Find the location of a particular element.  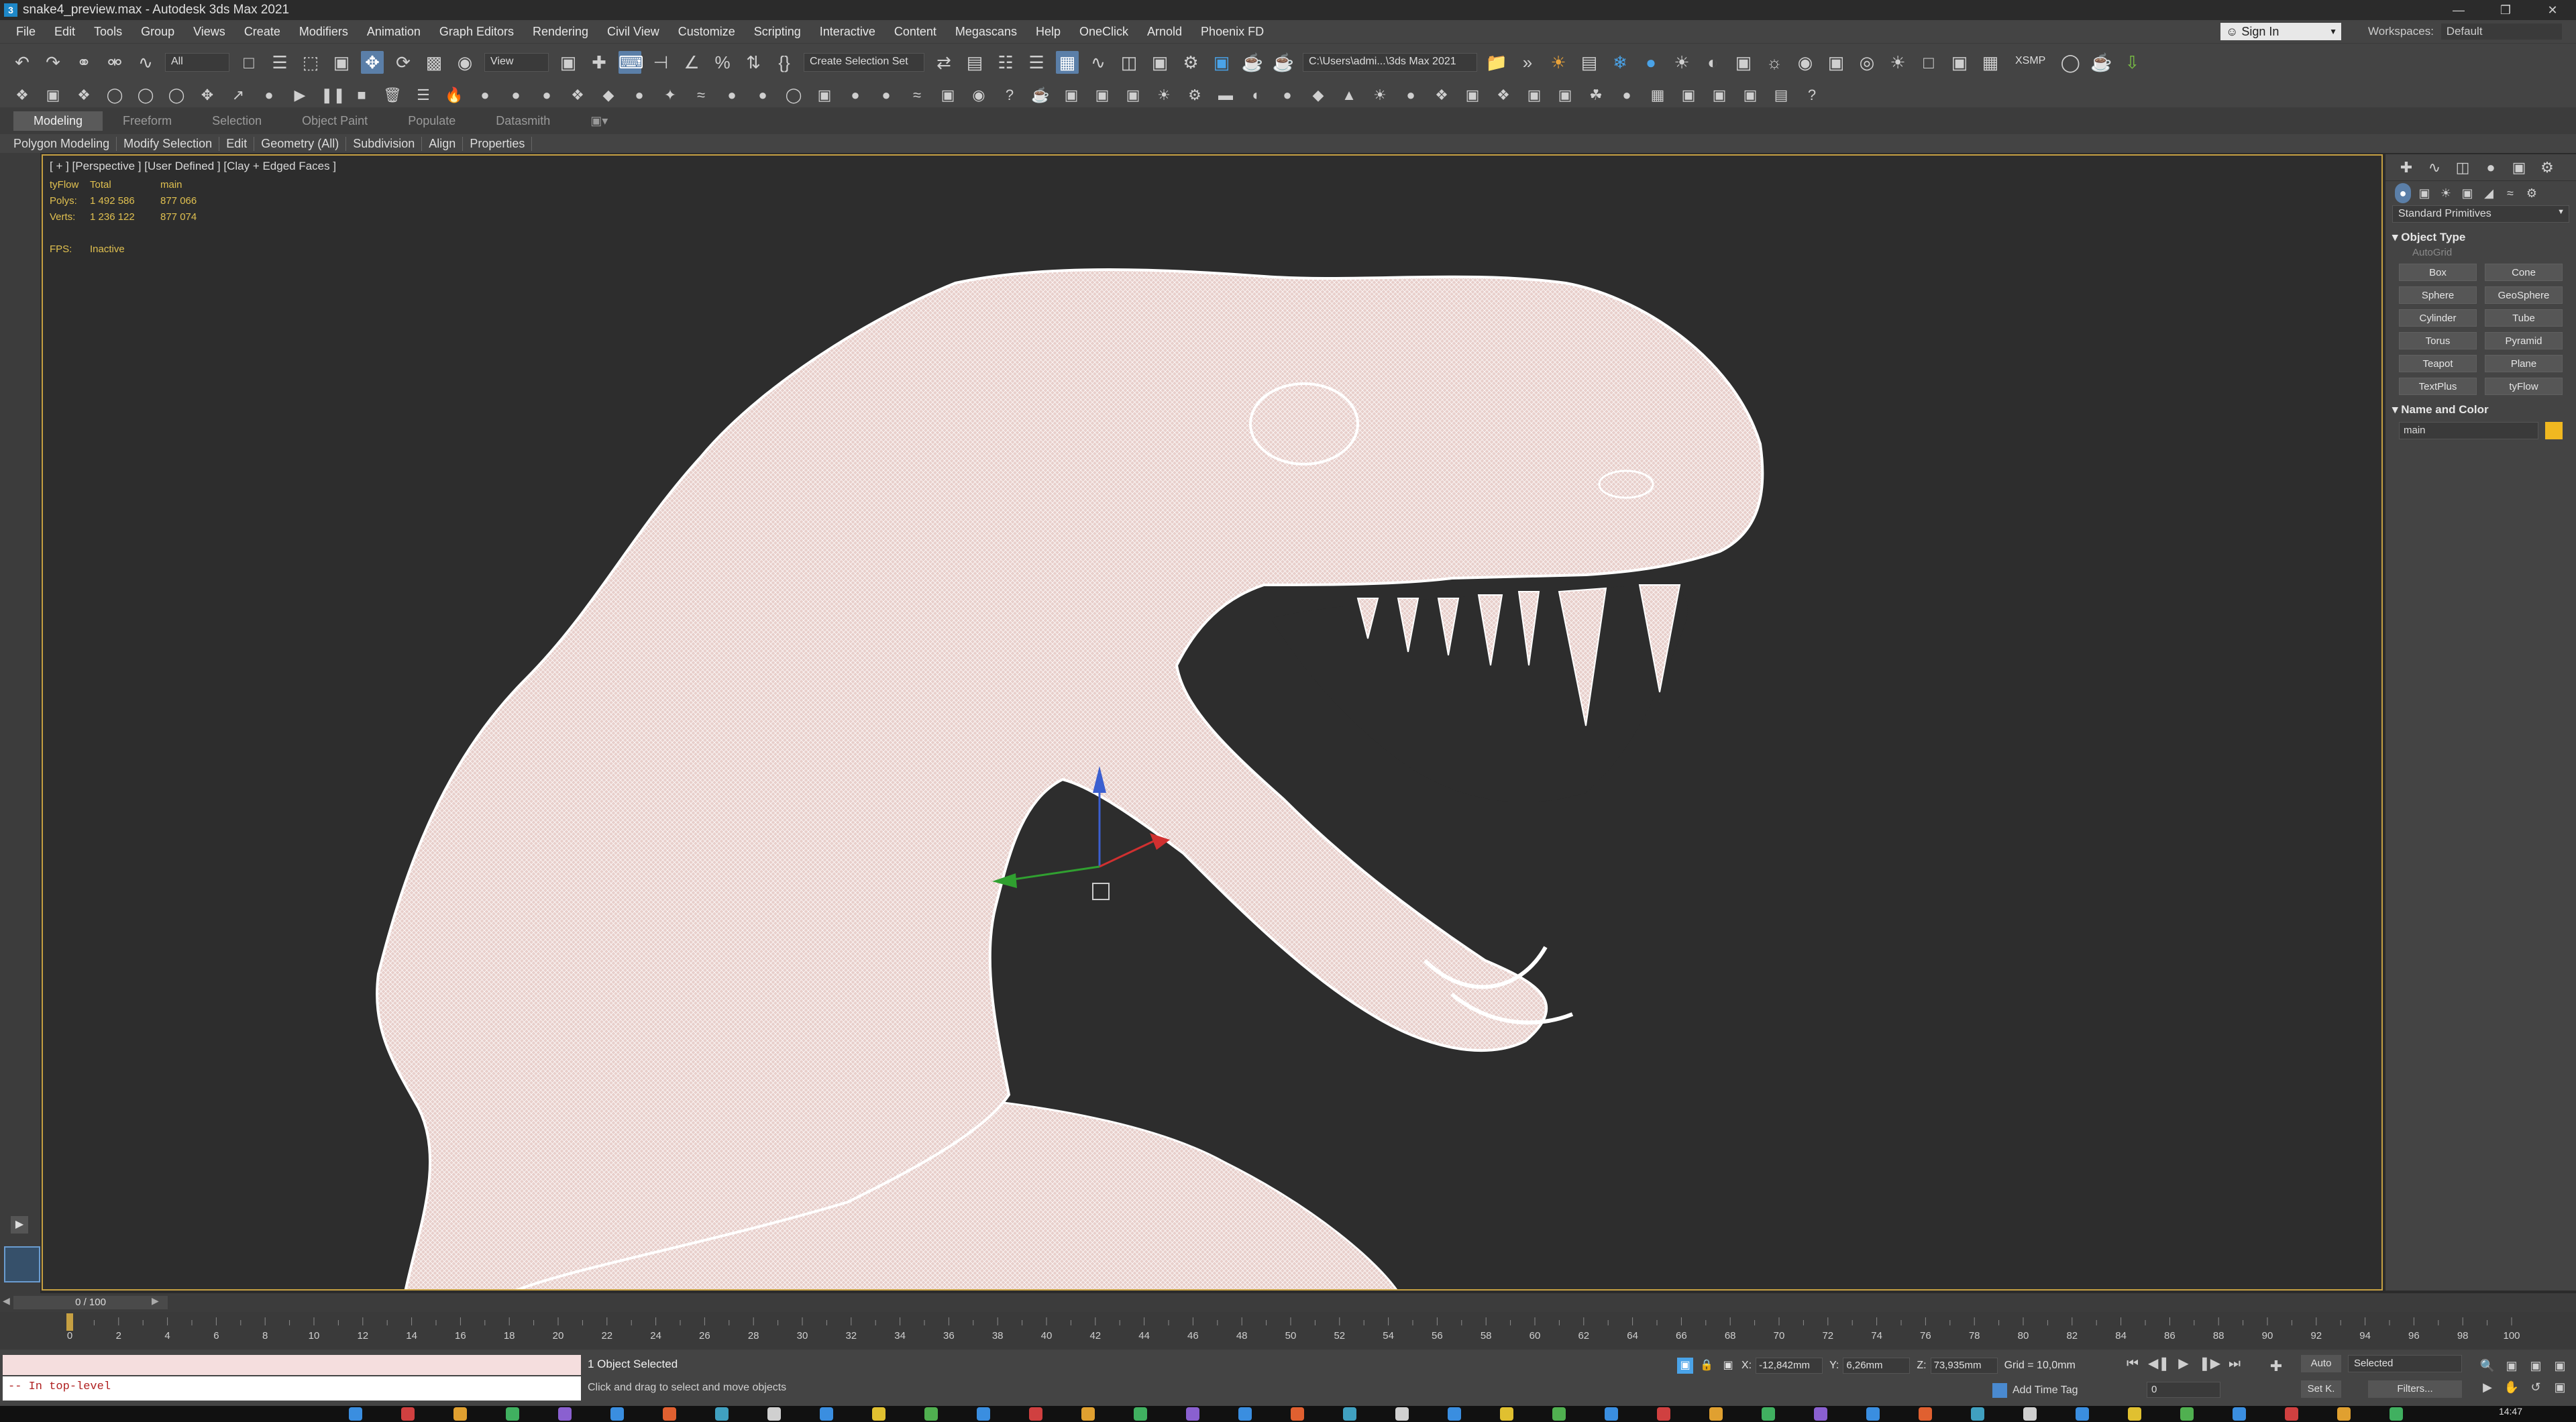

brush-icon: ◉ is located at coordinates (979, 95).